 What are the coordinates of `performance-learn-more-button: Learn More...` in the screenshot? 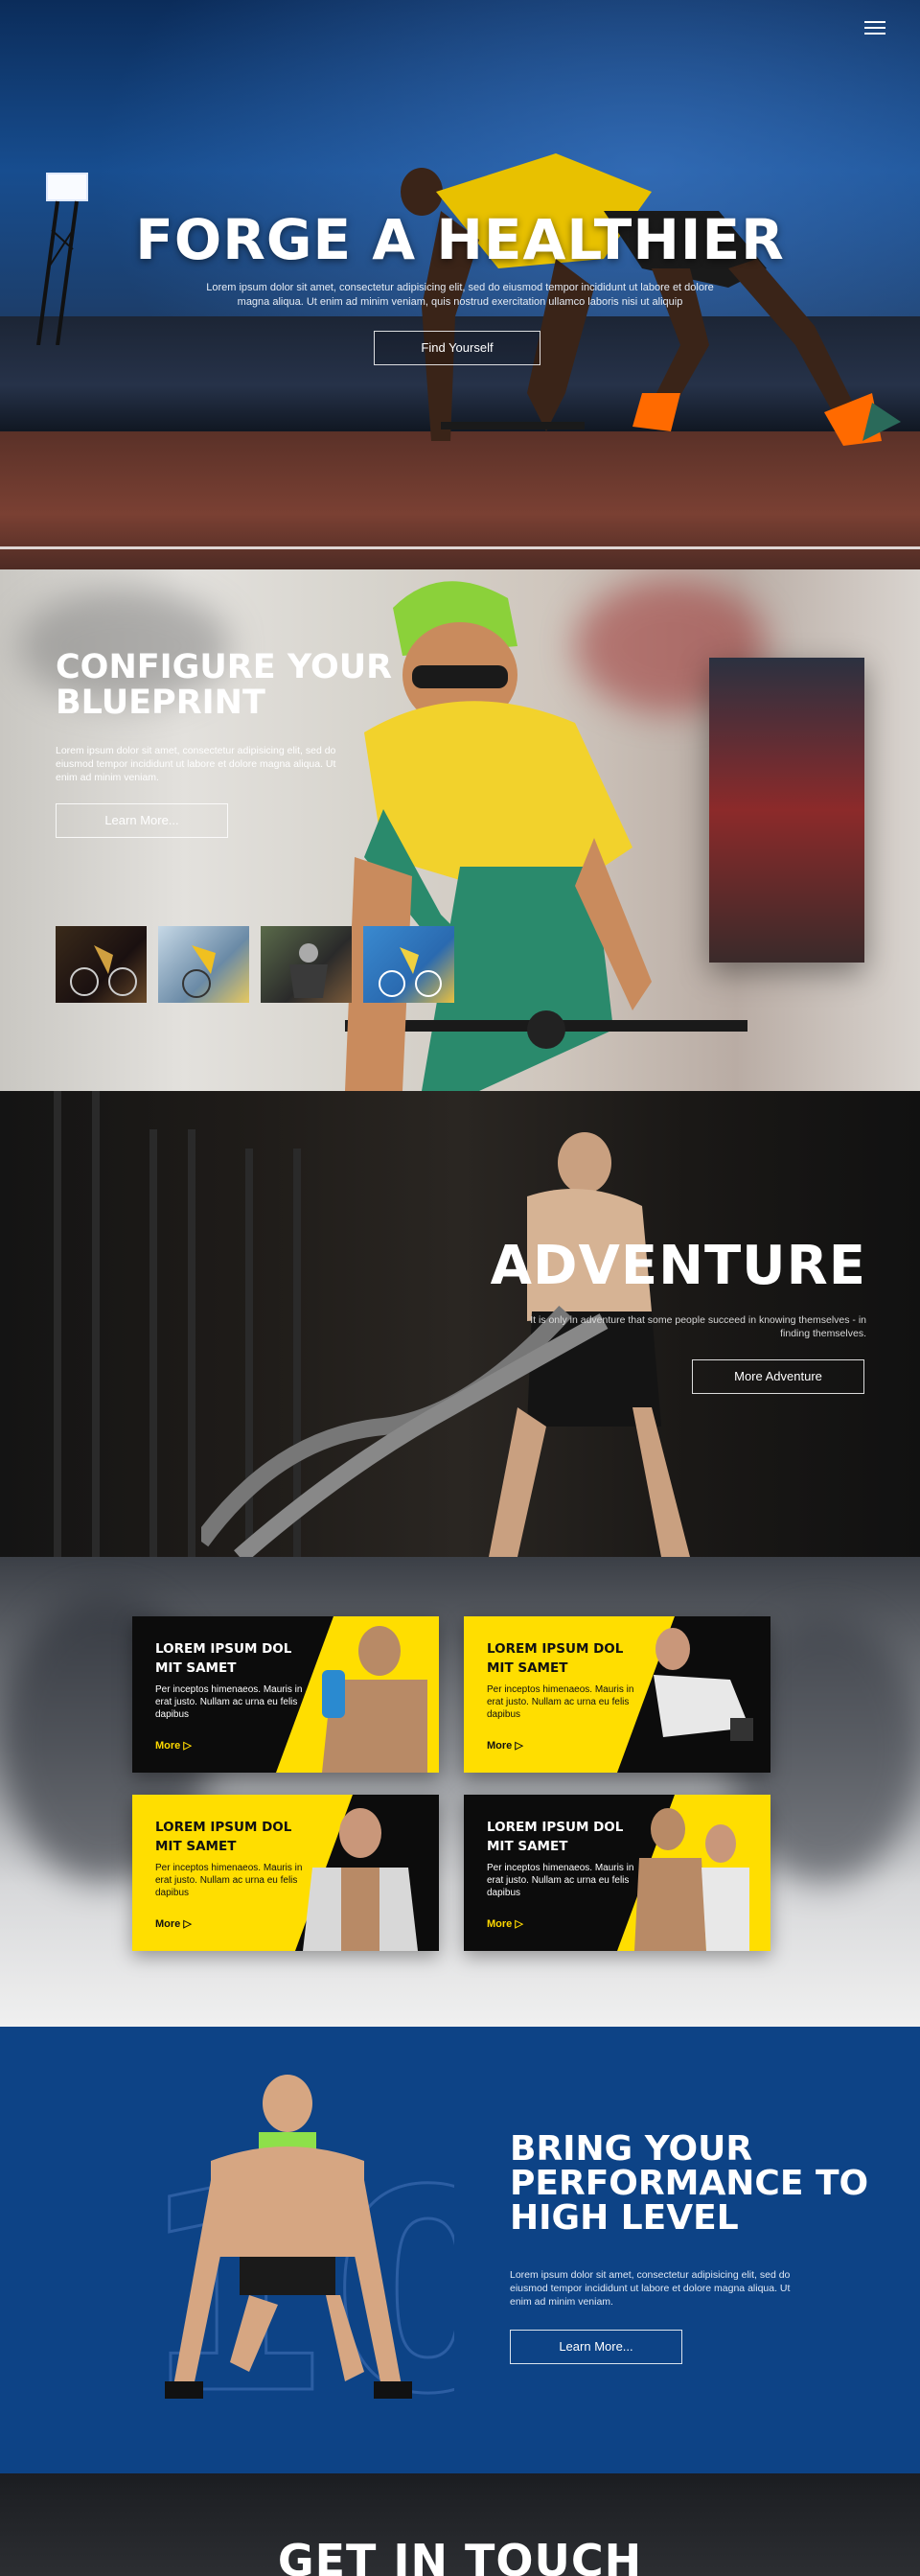 It's located at (596, 2347).